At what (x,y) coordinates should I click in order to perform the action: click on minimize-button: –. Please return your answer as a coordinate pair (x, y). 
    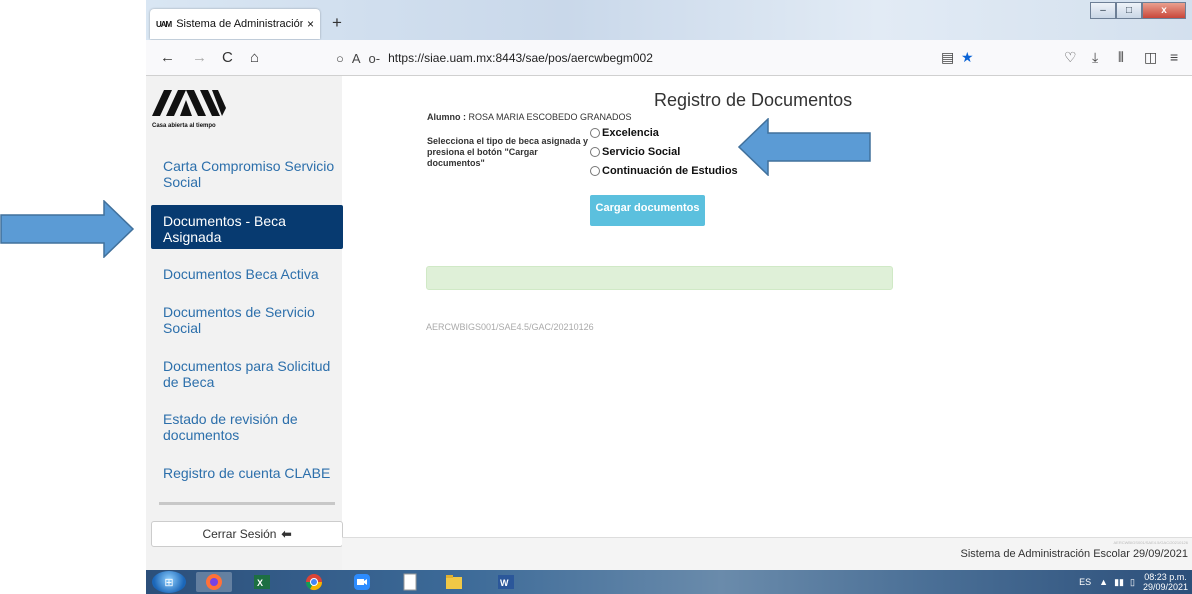
    Looking at the image, I should click on (1103, 10).